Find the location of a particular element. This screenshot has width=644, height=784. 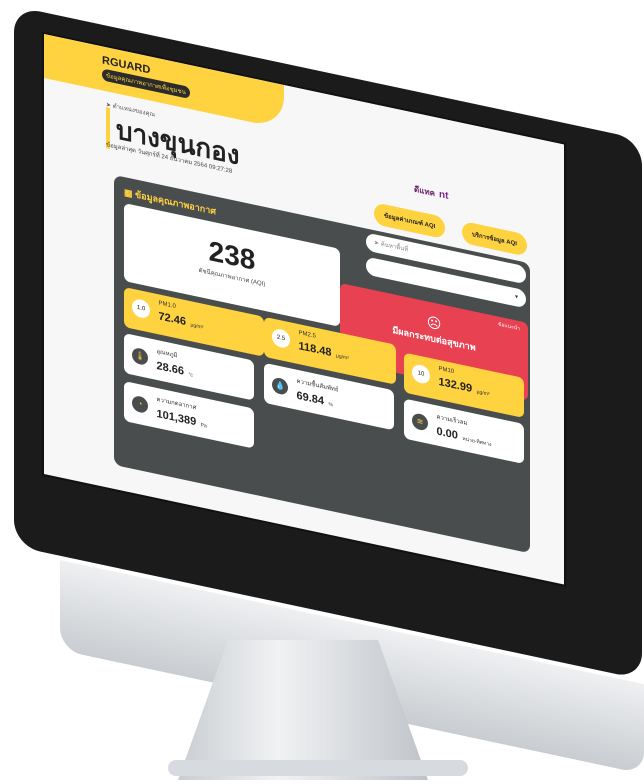

pm10-unit: µg/m³ is located at coordinates (483, 393).